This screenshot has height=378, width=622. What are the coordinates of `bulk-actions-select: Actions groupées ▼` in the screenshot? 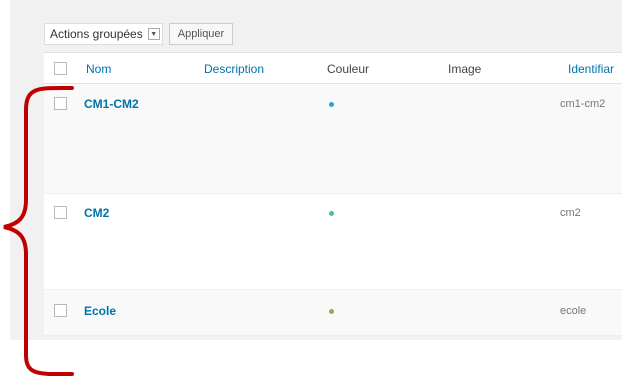 It's located at (103, 34).